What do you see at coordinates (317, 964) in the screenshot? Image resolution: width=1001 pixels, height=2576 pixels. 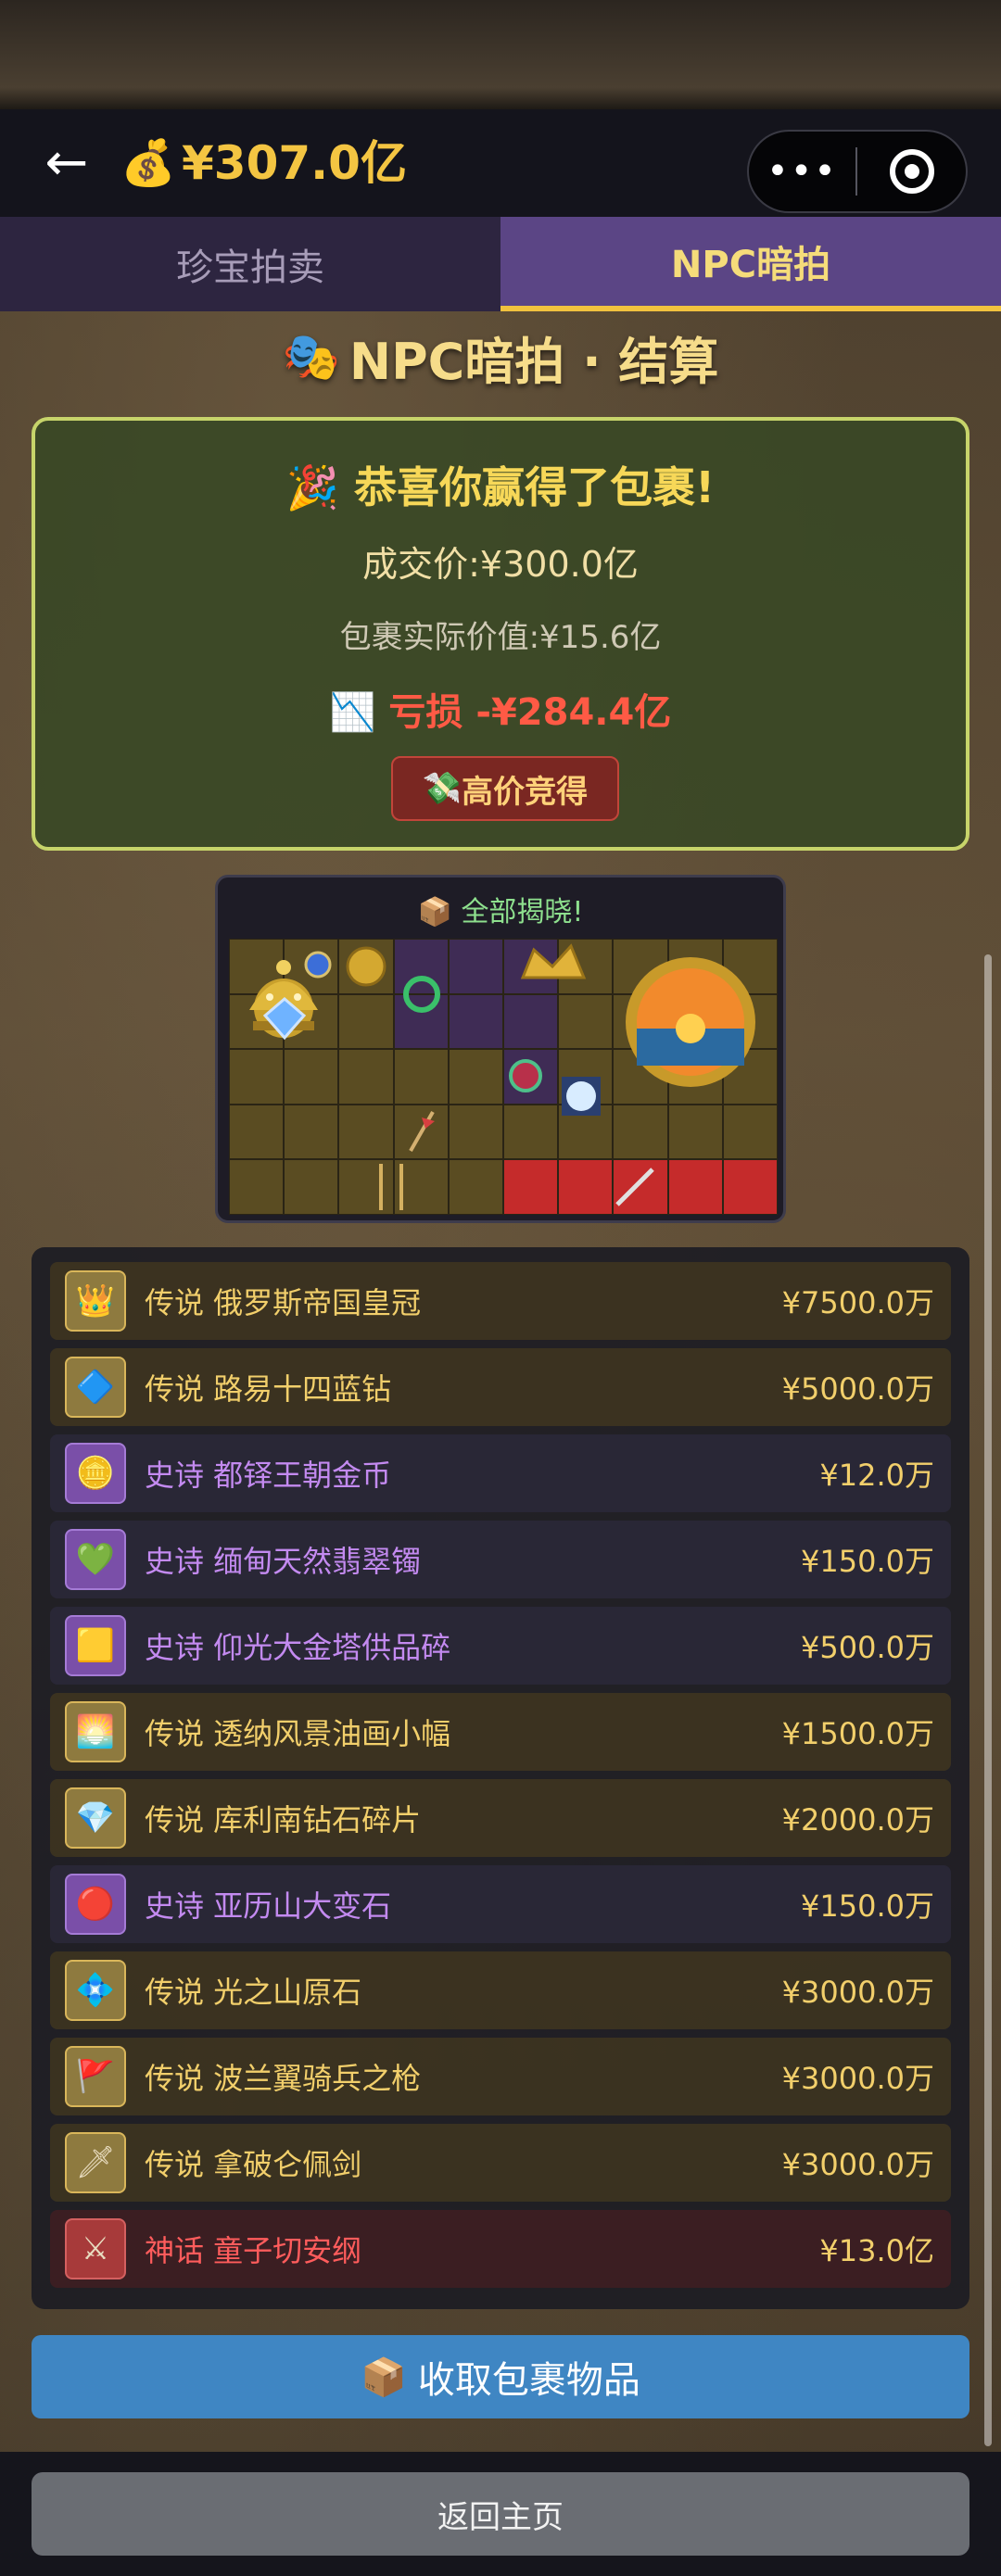 I see `blue-diamond-item-icon` at bounding box center [317, 964].